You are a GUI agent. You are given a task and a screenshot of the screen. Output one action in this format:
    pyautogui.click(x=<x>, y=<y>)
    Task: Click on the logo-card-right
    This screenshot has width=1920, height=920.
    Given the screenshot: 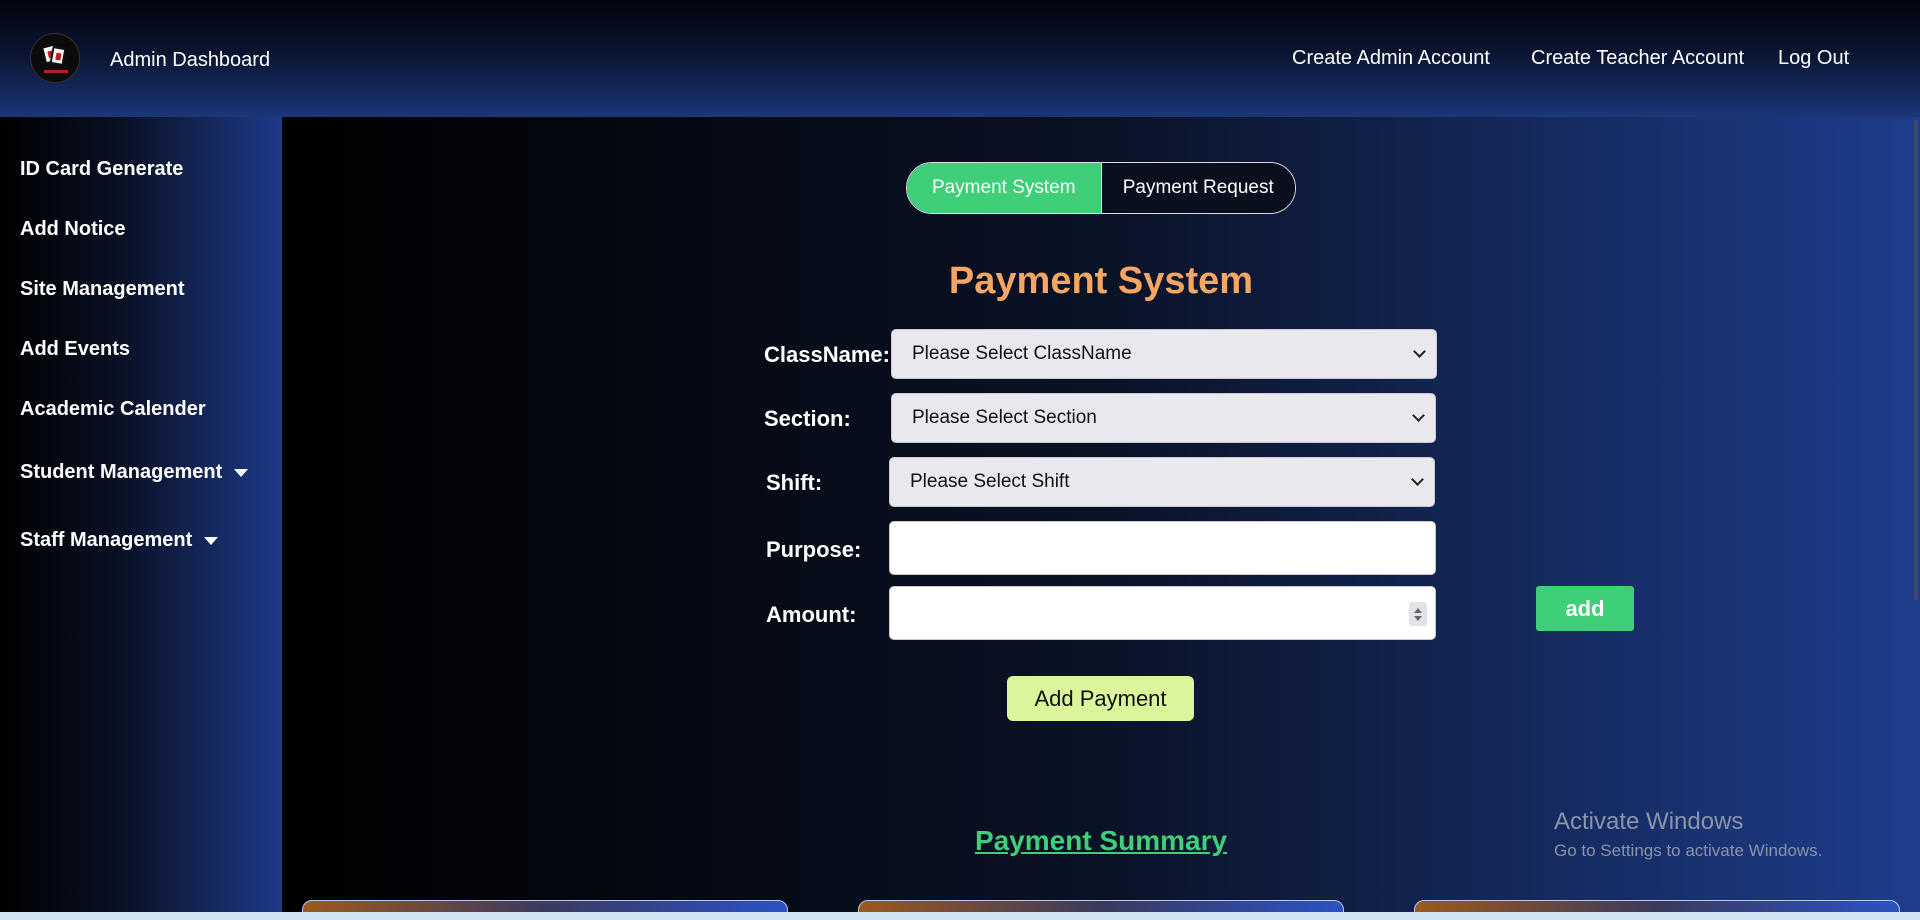 What is the action you would take?
    pyautogui.click(x=58, y=56)
    